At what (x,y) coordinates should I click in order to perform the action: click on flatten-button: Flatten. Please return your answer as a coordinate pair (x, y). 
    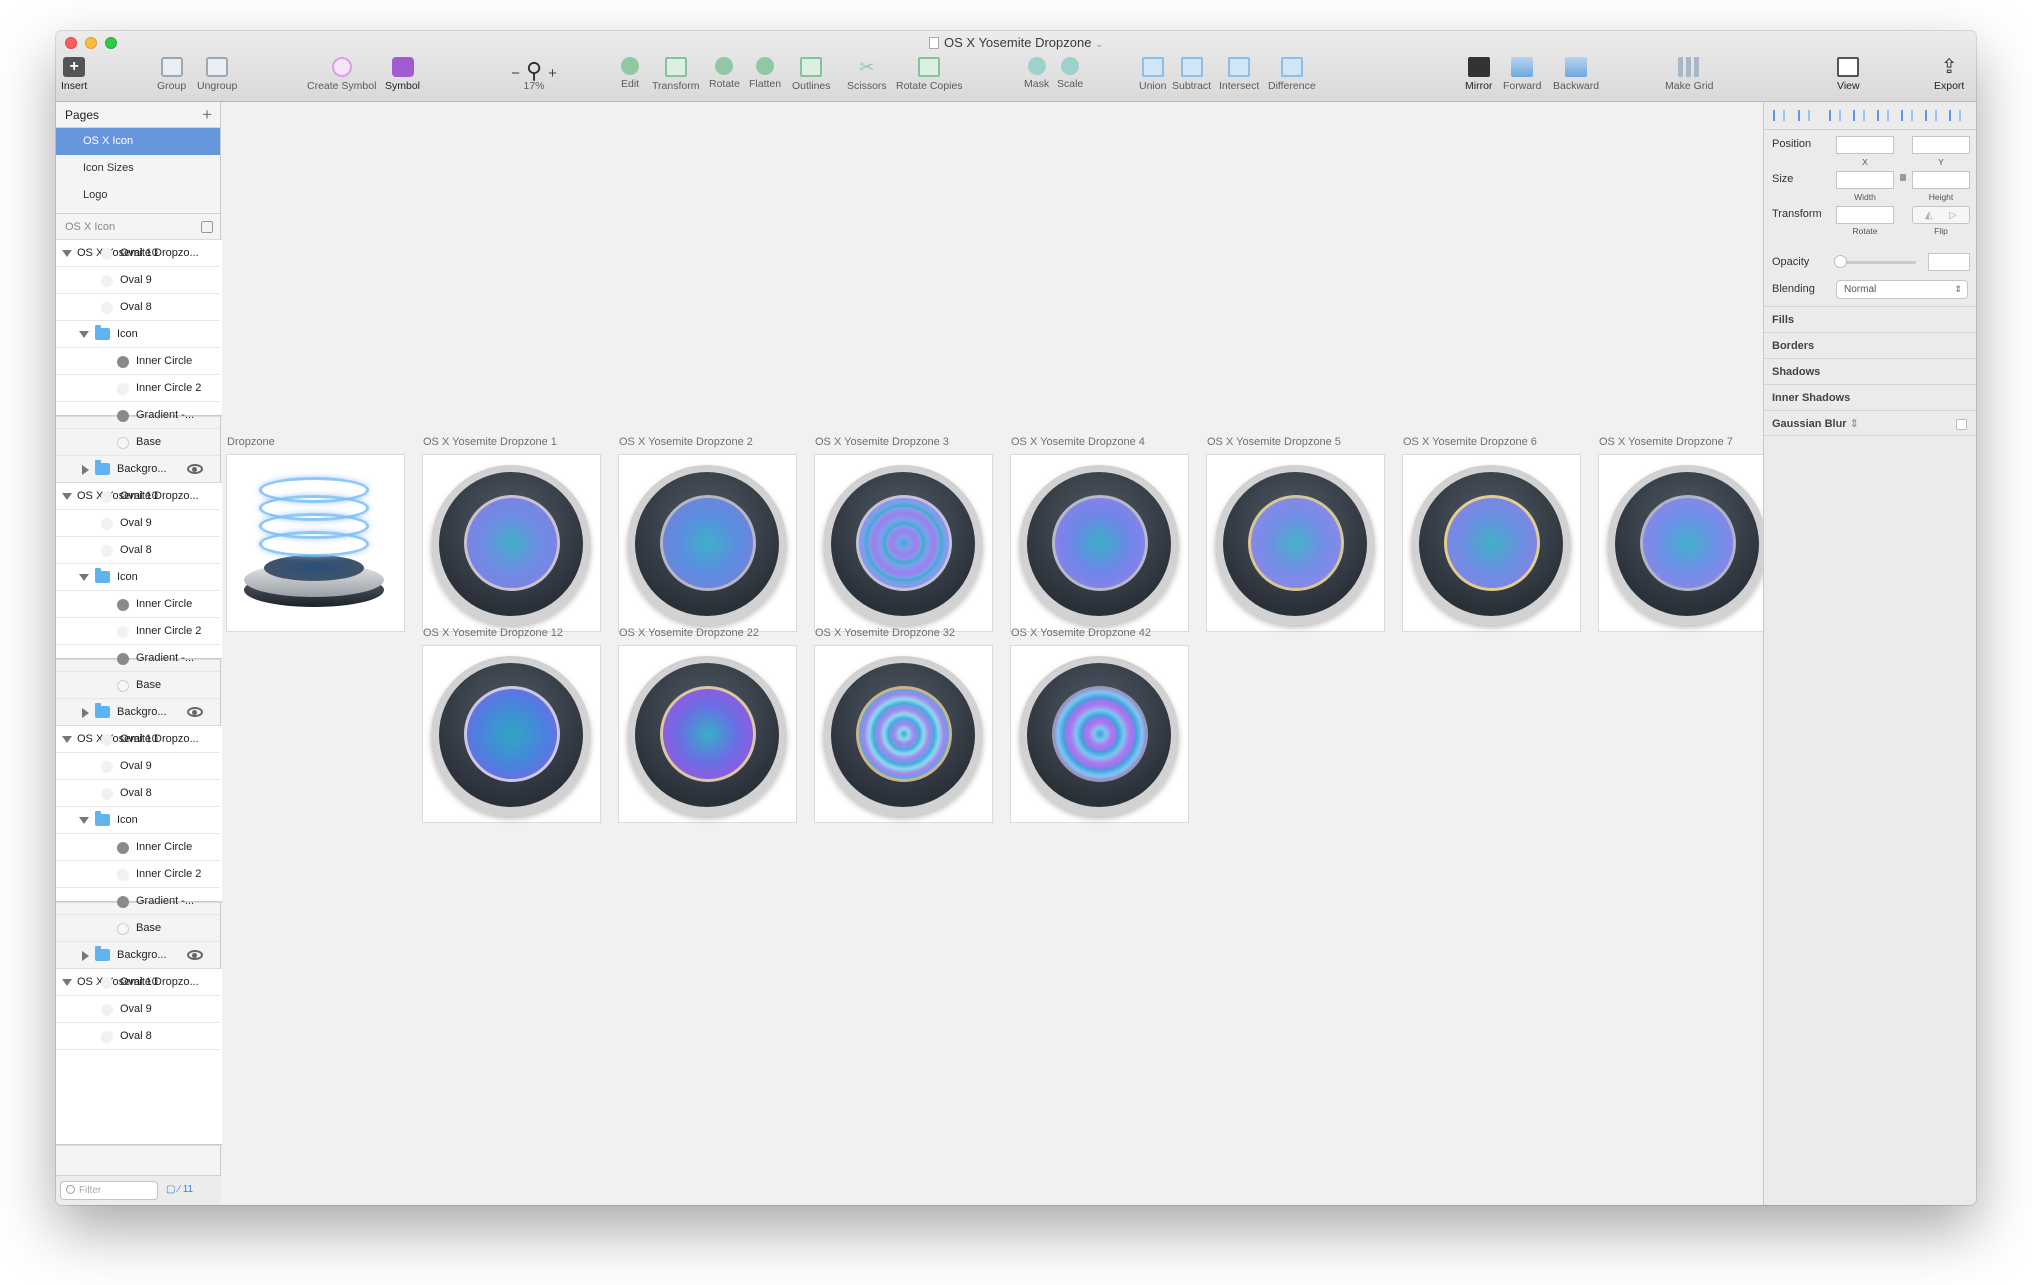
    Looking at the image, I should click on (765, 73).